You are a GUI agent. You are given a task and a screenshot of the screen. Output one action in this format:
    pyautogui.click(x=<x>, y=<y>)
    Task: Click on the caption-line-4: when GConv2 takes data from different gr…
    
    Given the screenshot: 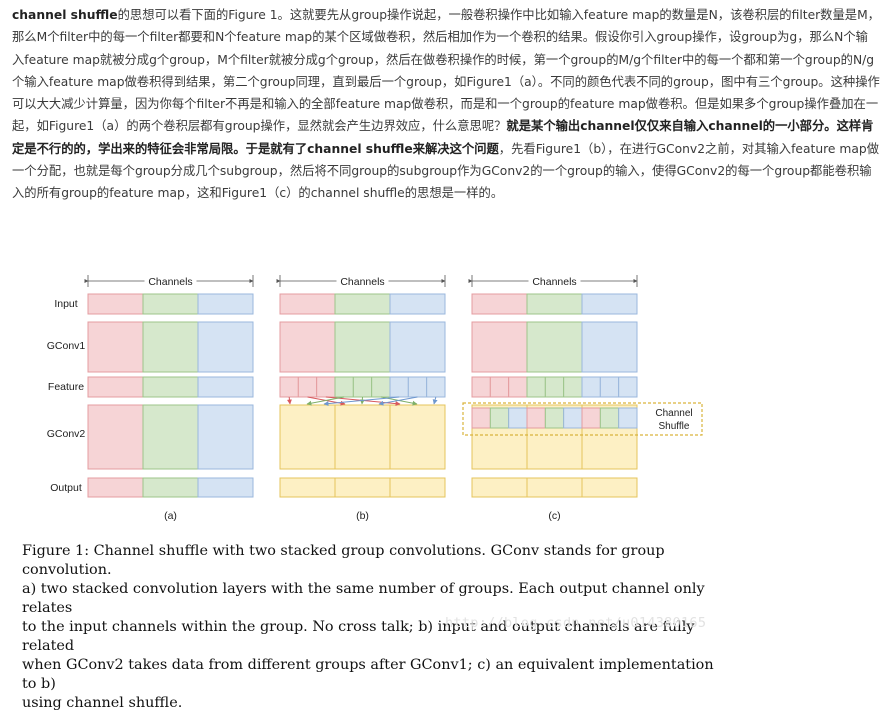 What is the action you would take?
    pyautogui.click(x=368, y=674)
    